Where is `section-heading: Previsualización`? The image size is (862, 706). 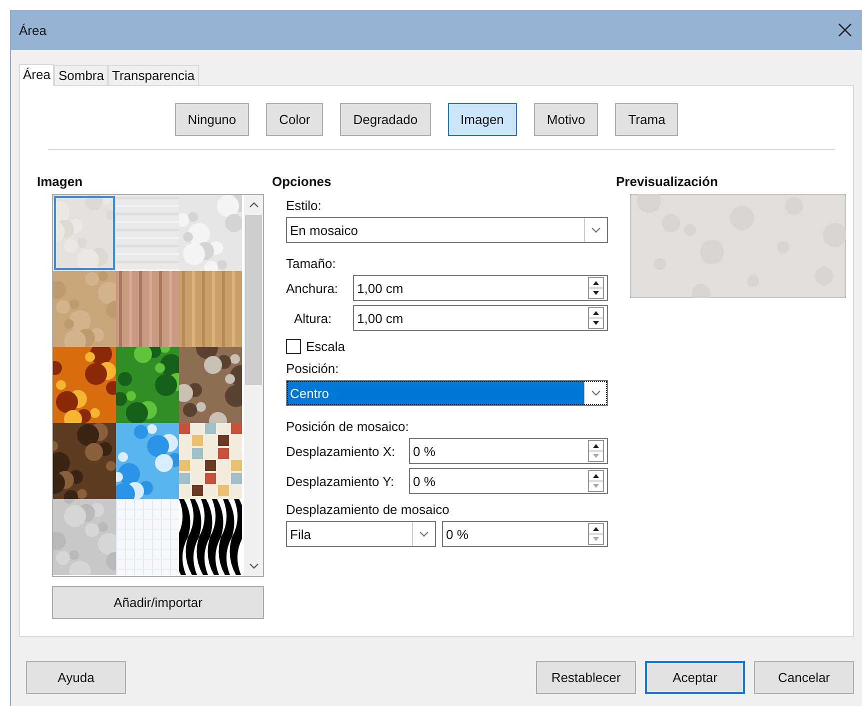 section-heading: Previsualización is located at coordinates (667, 182).